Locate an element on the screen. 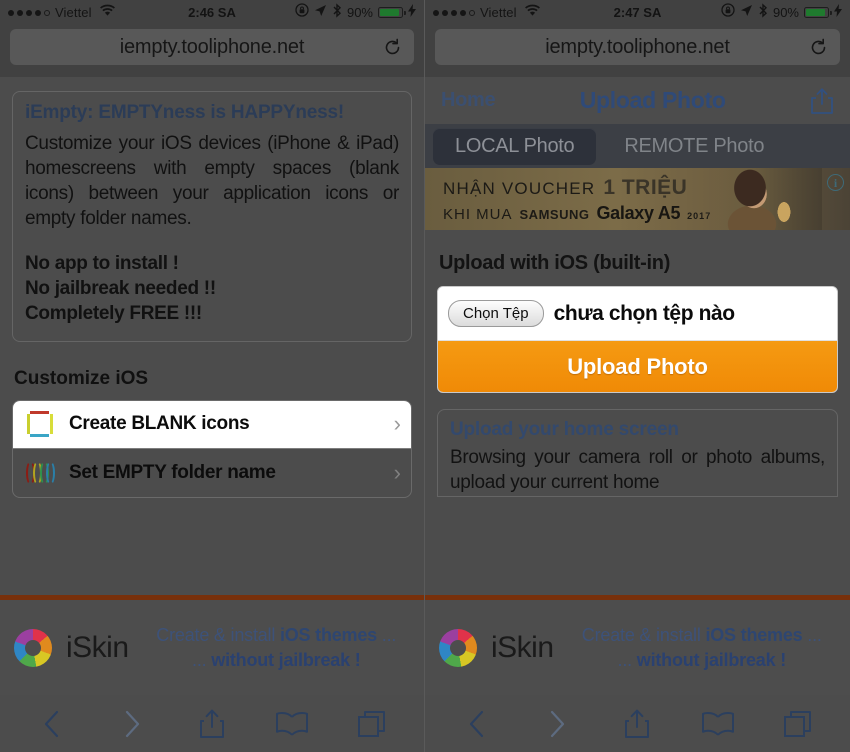 The width and height of the screenshot is (850, 752). tab-local-photo: LOCAL Photo is located at coordinates (515, 146).